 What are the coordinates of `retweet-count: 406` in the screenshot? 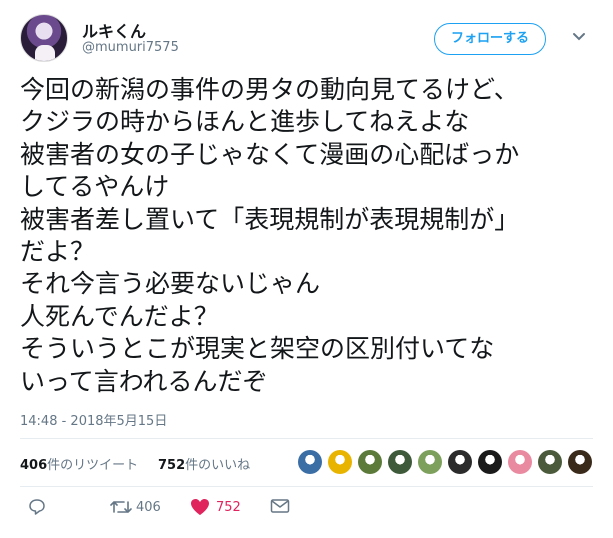 It's located at (148, 507).